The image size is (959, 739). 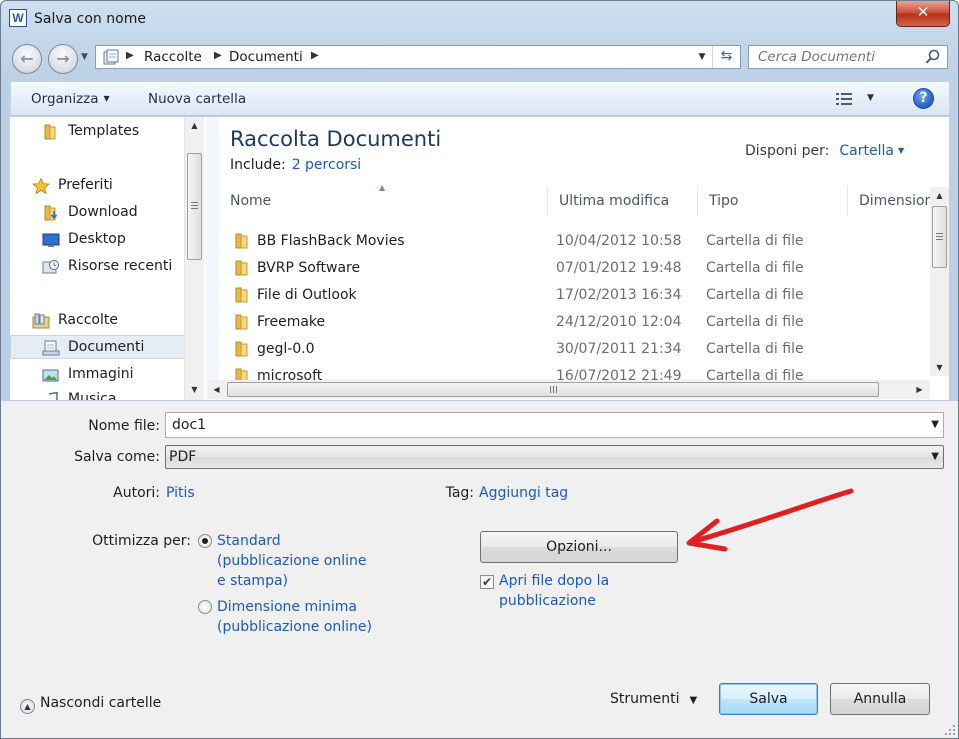 What do you see at coordinates (53, 396) in the screenshot?
I see `music-icon` at bounding box center [53, 396].